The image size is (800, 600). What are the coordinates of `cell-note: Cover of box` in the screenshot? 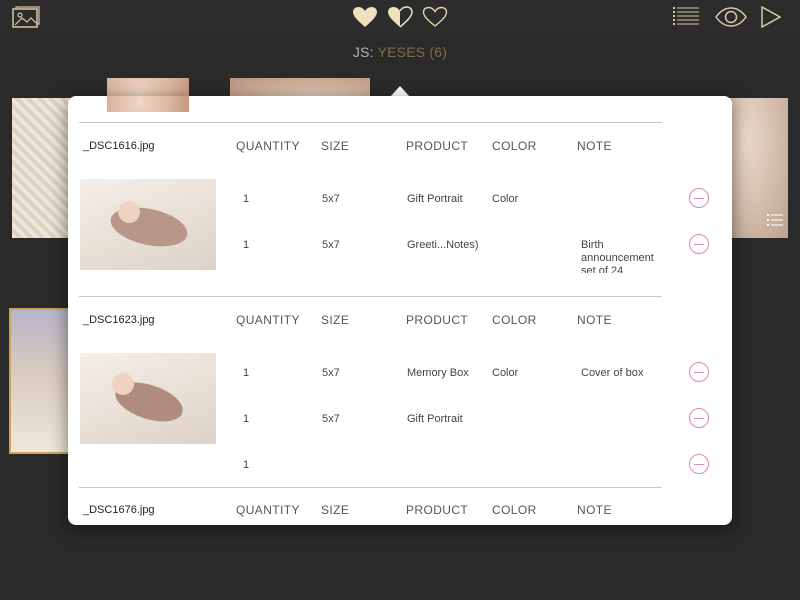 It's located at (612, 373).